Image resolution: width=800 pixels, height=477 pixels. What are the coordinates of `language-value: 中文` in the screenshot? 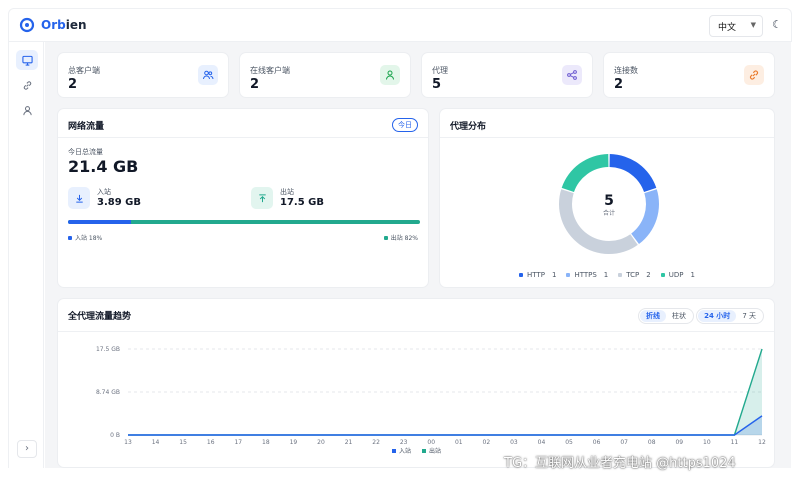 It's located at (727, 27).